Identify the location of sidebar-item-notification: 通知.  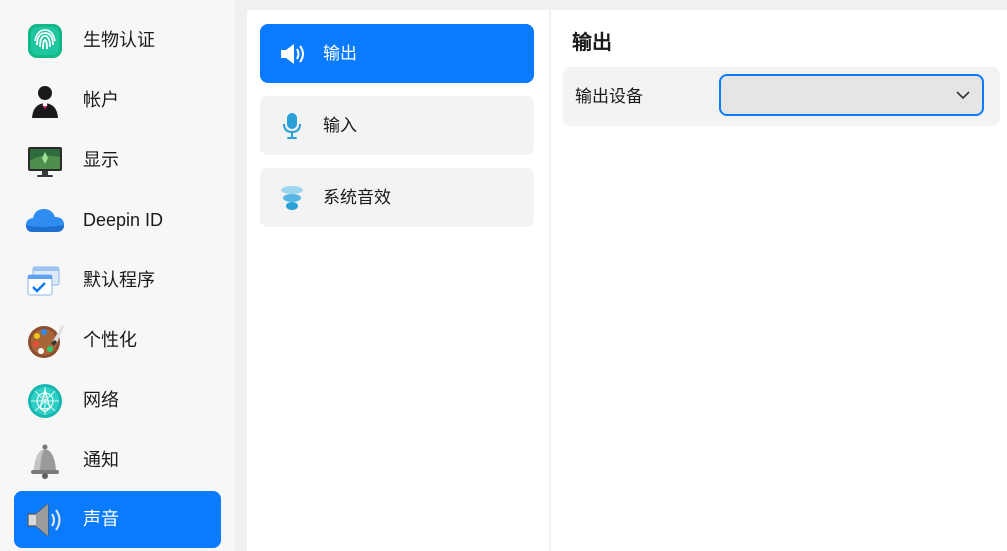
(117, 460).